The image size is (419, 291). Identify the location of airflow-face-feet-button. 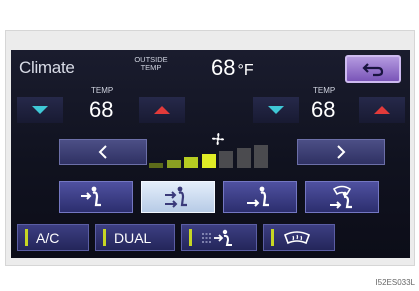
(178, 197).